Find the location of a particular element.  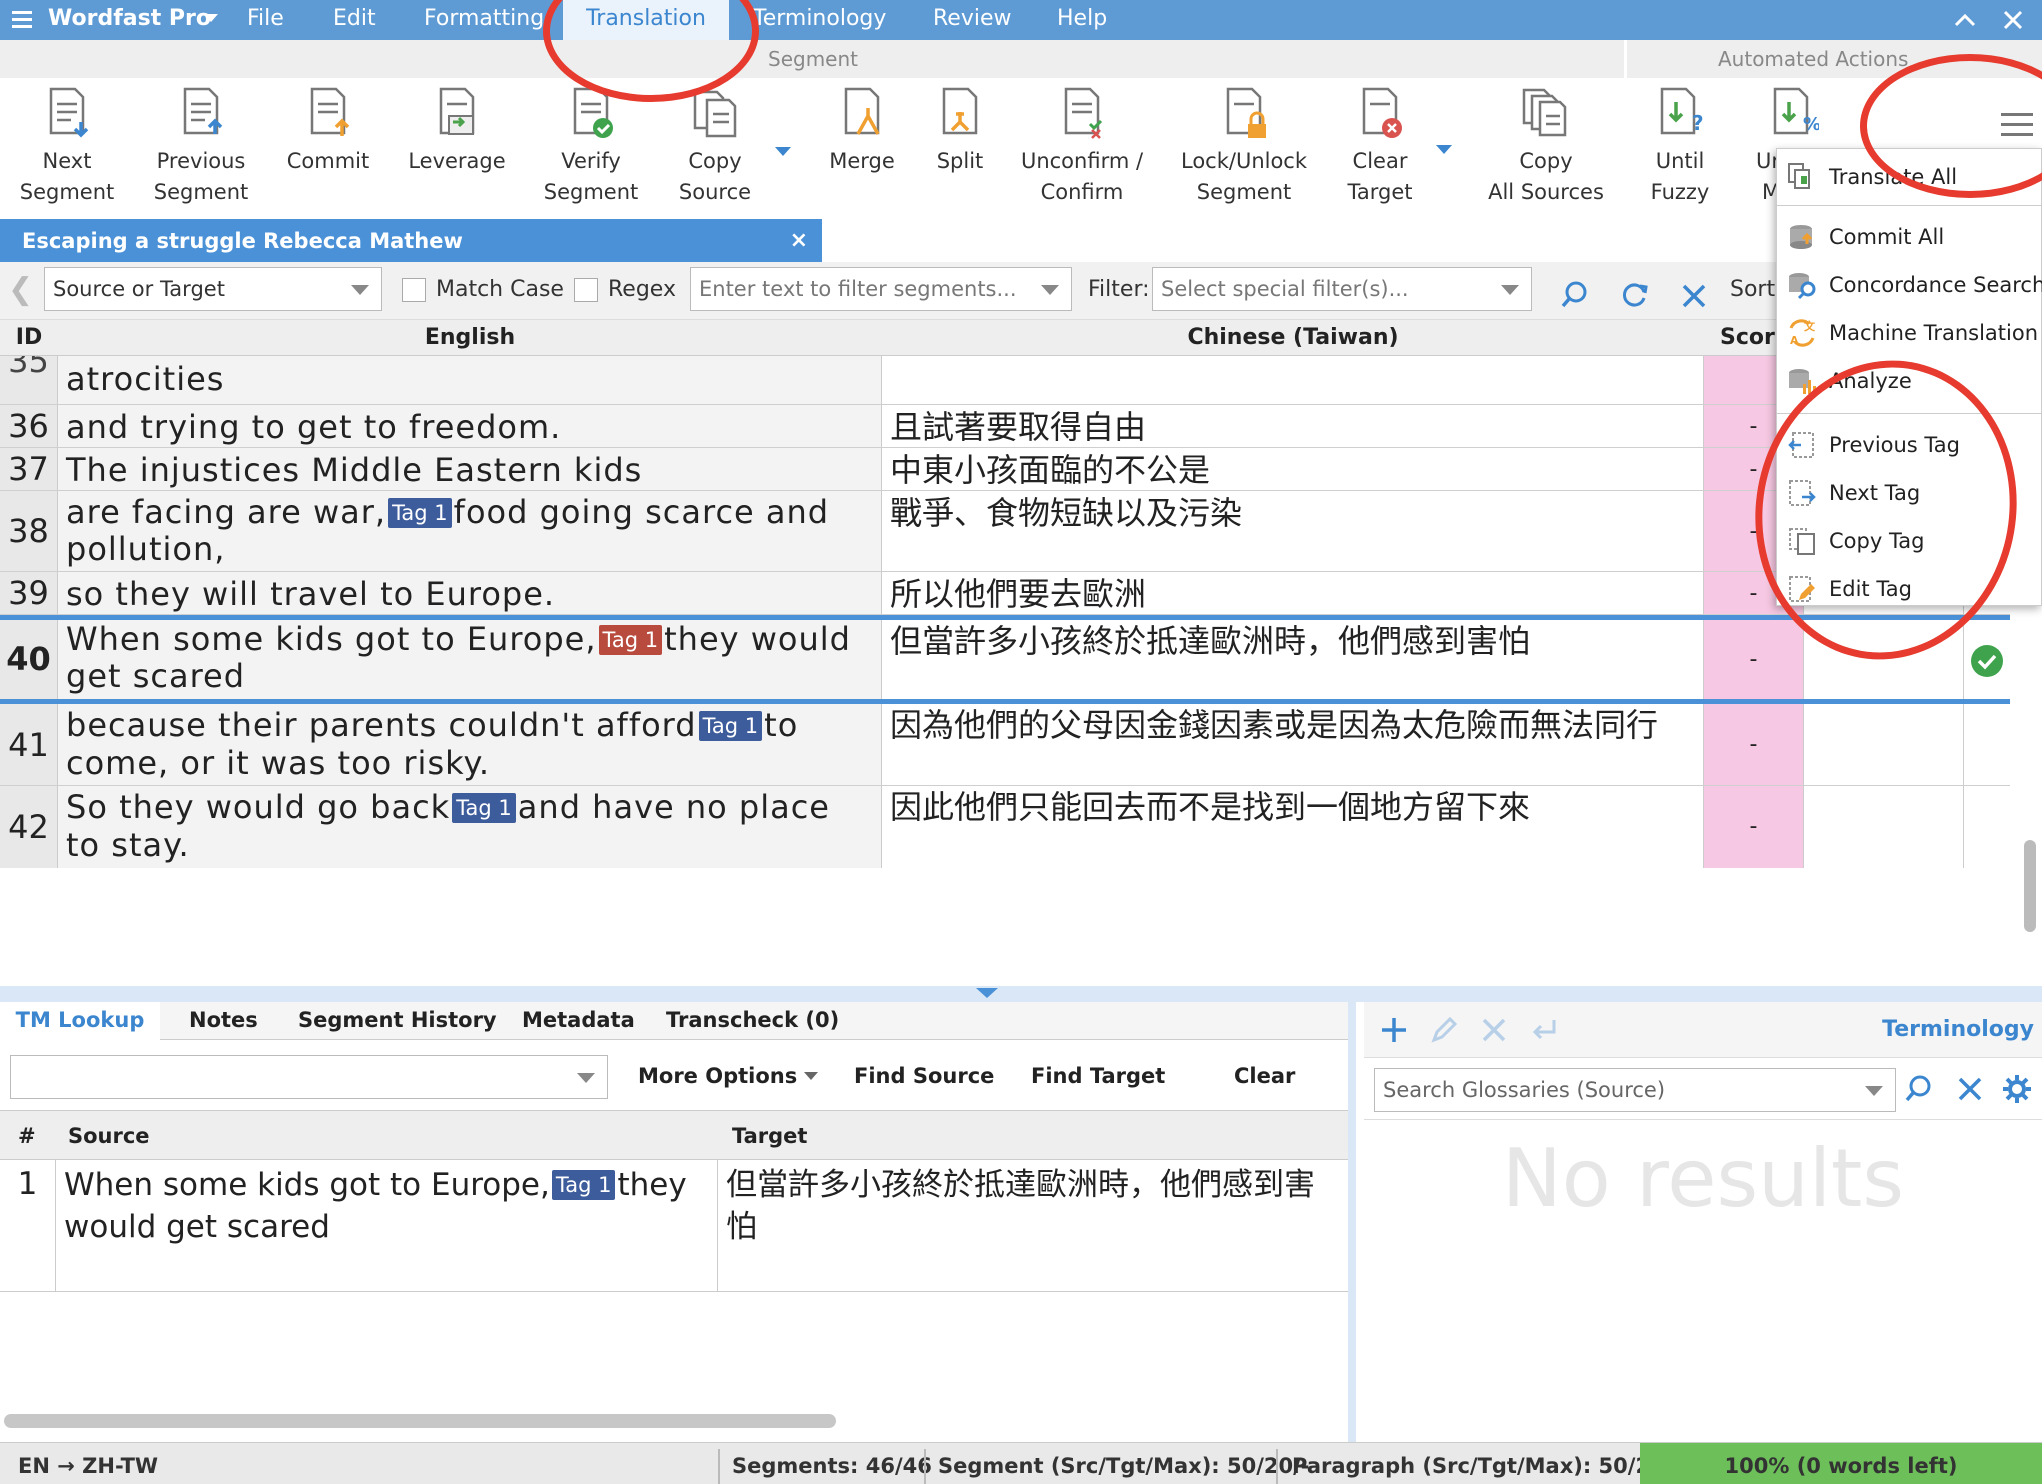

segment-target: 因此他們只能回去而不是找到一個地方留下來 is located at coordinates (1293, 827).